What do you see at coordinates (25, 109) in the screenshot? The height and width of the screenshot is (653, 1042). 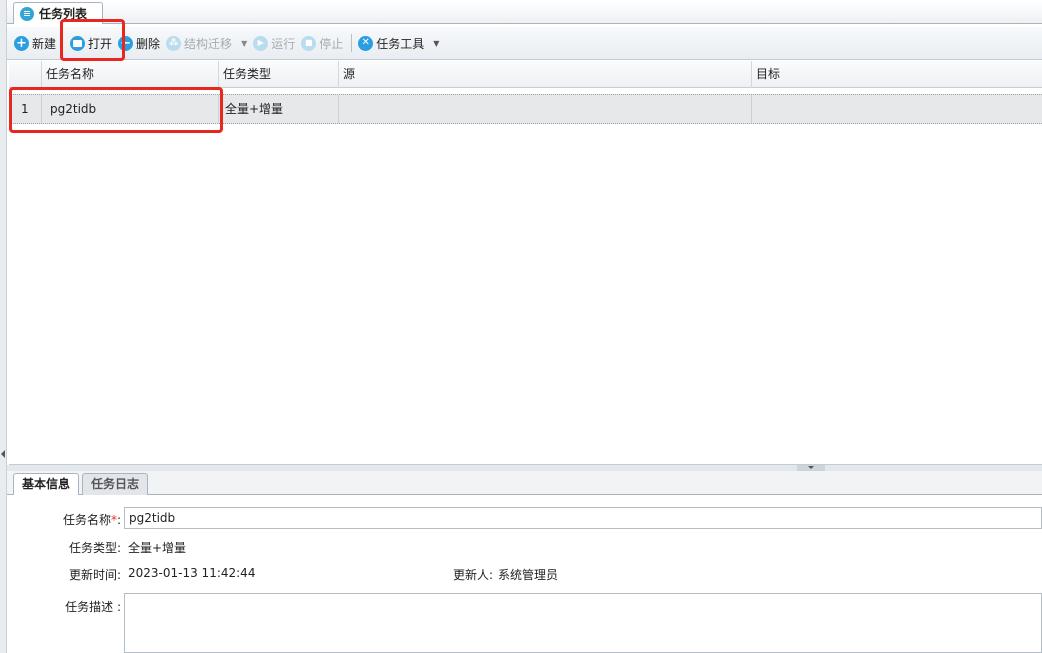 I see `row-number: 1` at bounding box center [25, 109].